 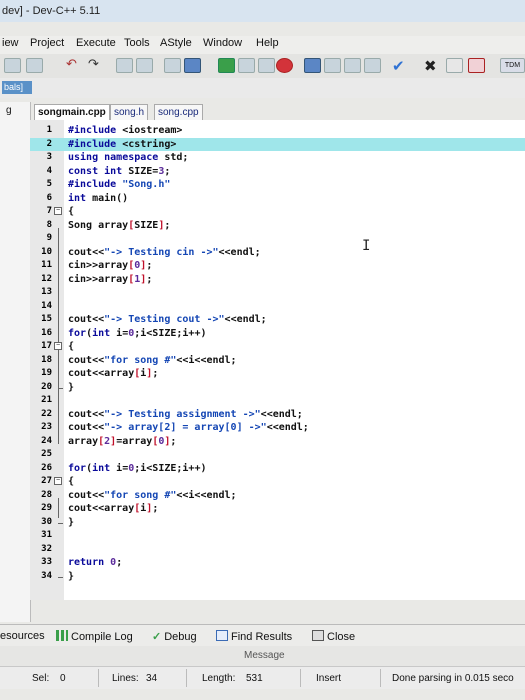 What do you see at coordinates (277, 401) in the screenshot?
I see `code-line: 21` at bounding box center [277, 401].